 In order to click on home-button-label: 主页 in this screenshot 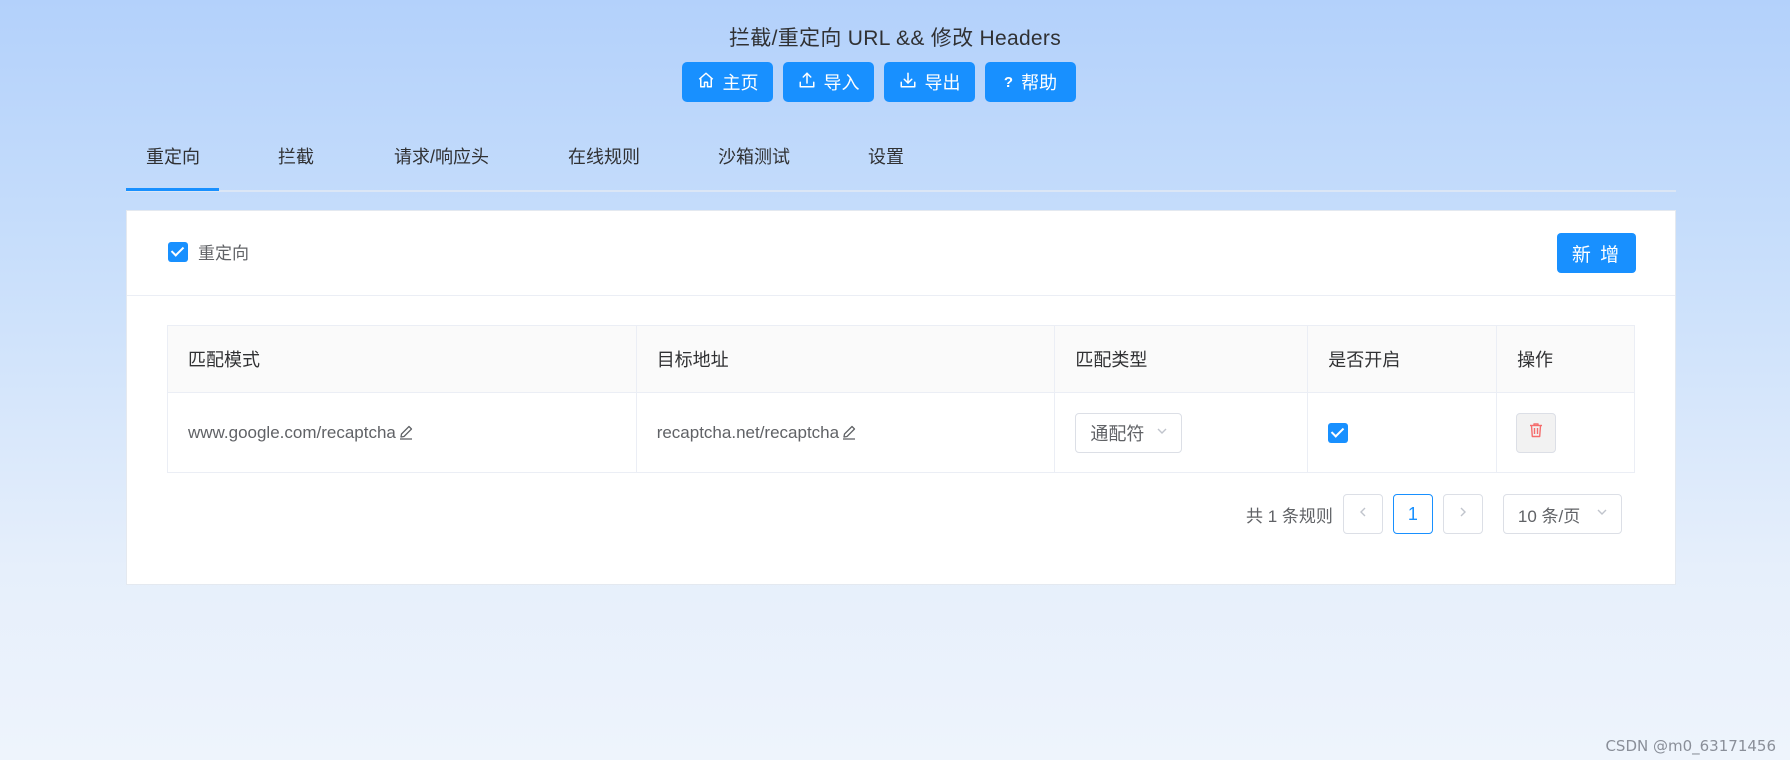, I will do `click(740, 83)`.